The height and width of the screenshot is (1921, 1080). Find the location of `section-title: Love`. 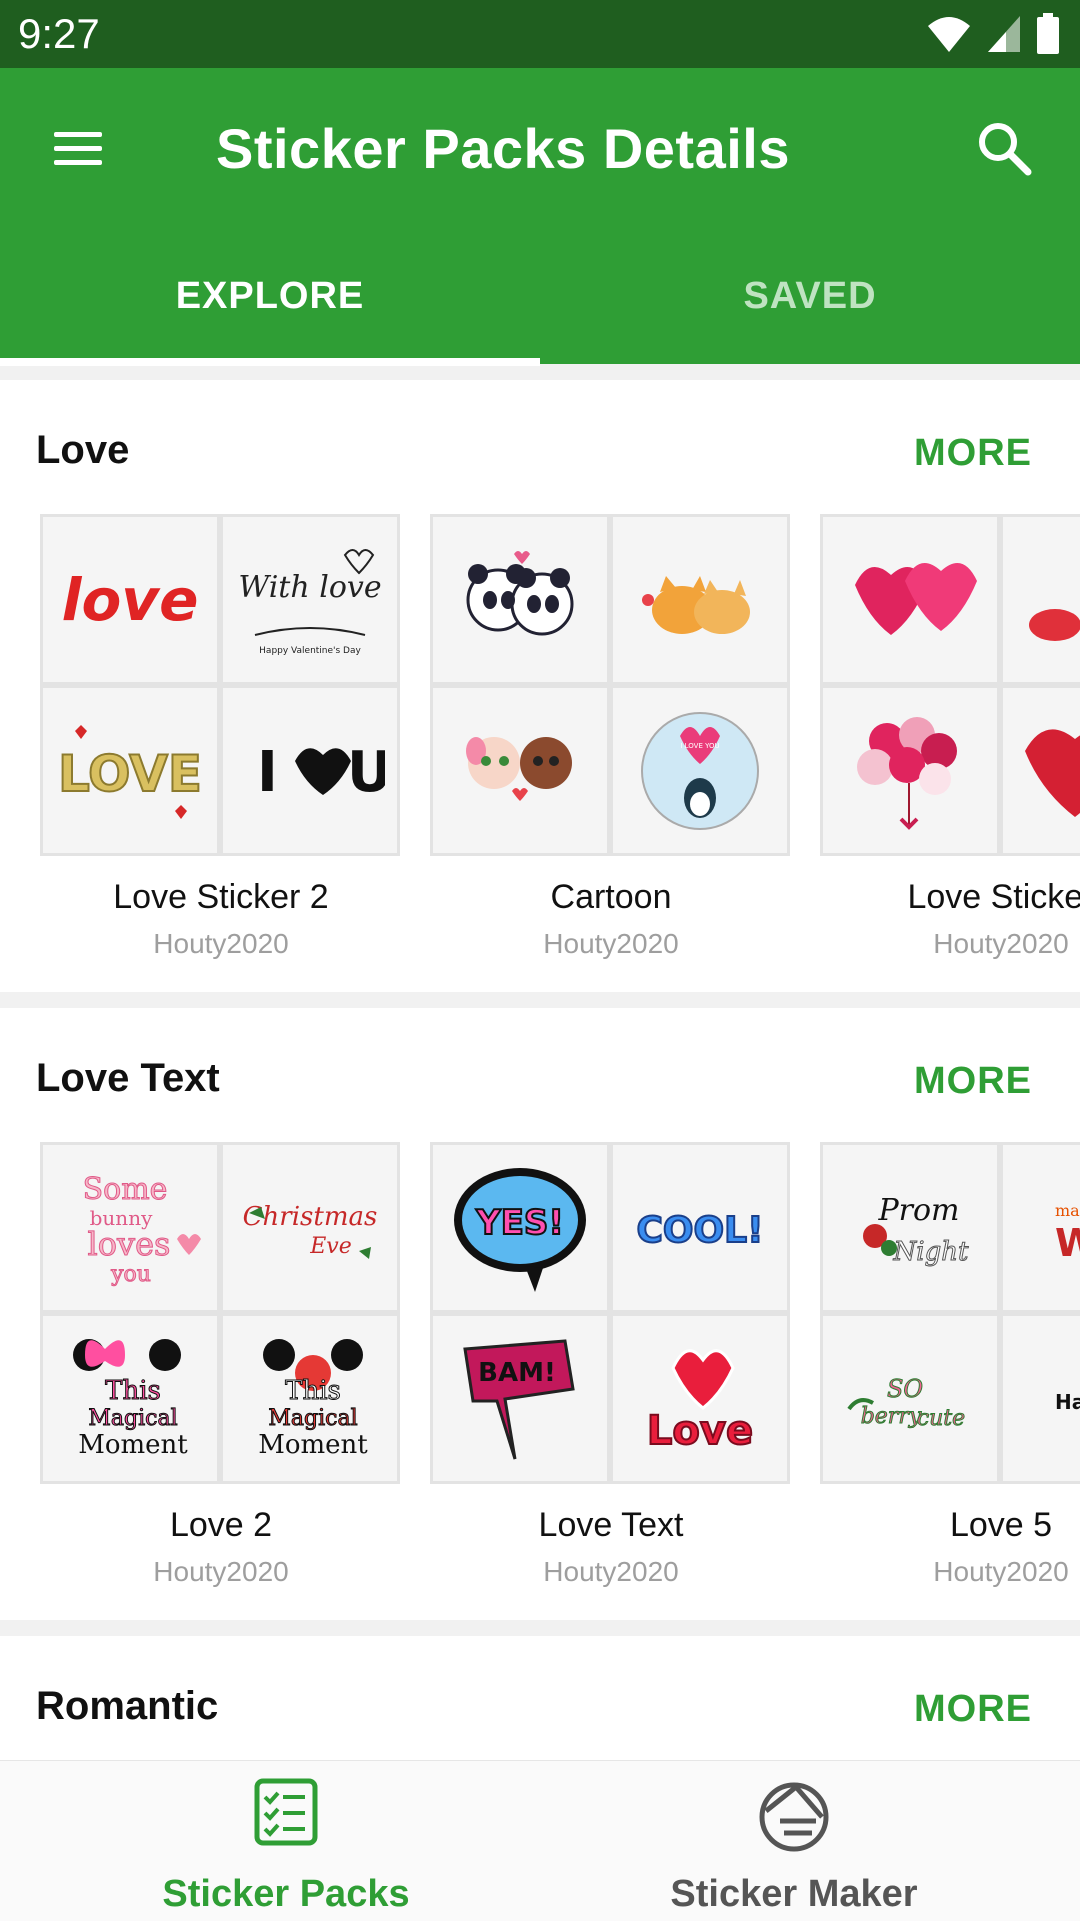

section-title: Love is located at coordinates (83, 450).